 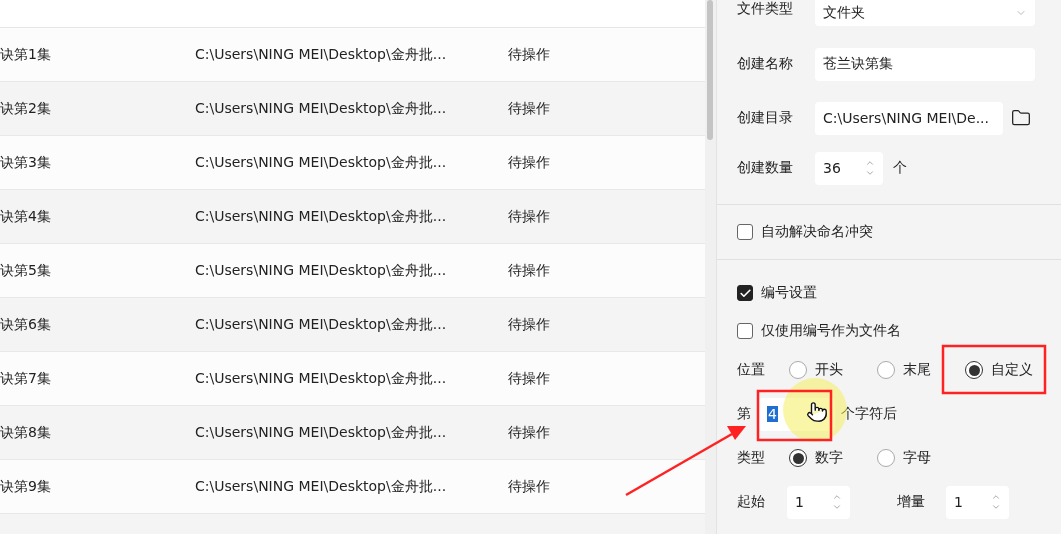 What do you see at coordinates (26, 162) in the screenshot?
I see `table-cell-text: 诀第3集` at bounding box center [26, 162].